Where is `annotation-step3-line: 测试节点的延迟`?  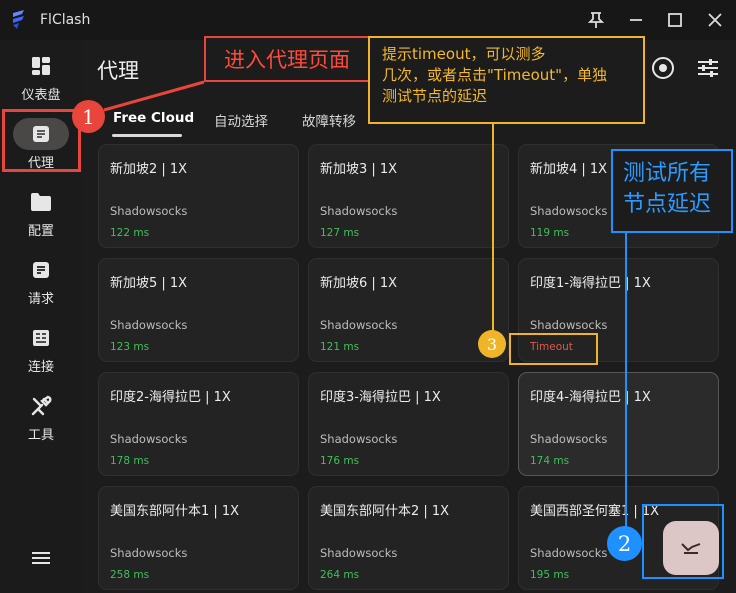 annotation-step3-line: 测试节点的延迟 is located at coordinates (435, 96).